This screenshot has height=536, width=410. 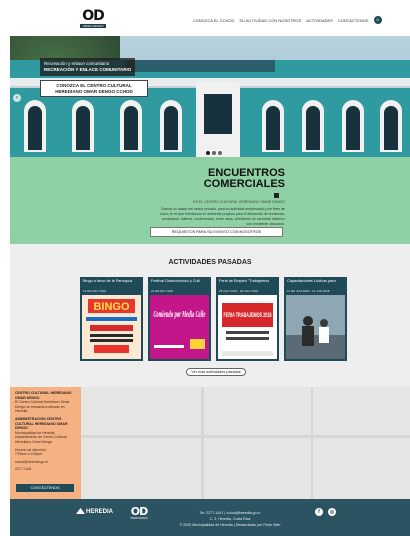 What do you see at coordinates (111, 307) in the screenshot?
I see `poster-bingo-title: BINGO` at bounding box center [111, 307].